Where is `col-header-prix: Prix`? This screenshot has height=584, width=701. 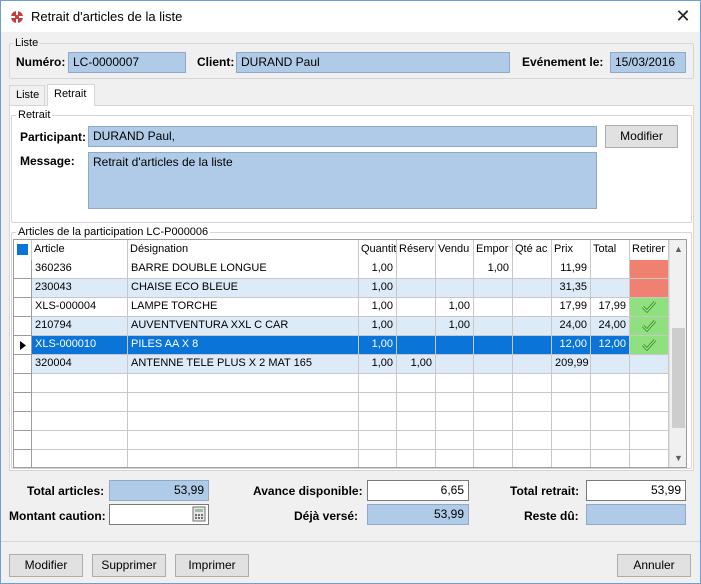
col-header-prix: Prix is located at coordinates (571, 250).